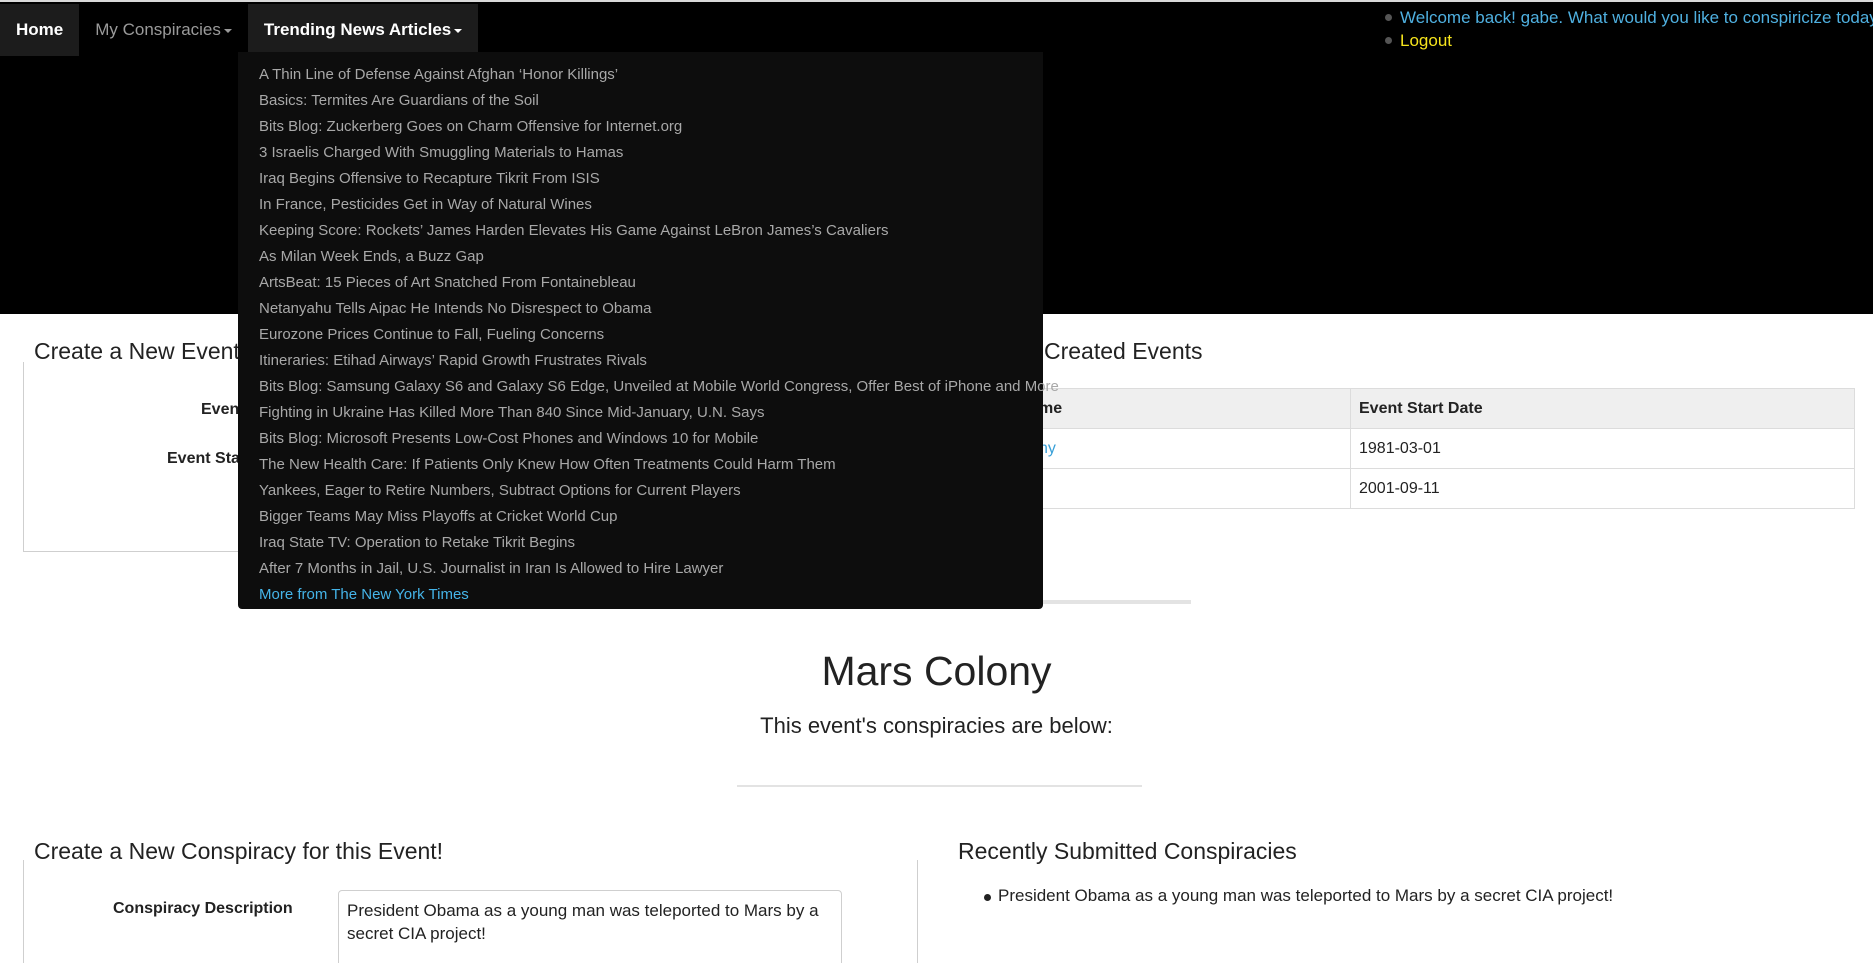  Describe the element at coordinates (936, 671) in the screenshot. I see `event-title: Mars Colony` at that location.